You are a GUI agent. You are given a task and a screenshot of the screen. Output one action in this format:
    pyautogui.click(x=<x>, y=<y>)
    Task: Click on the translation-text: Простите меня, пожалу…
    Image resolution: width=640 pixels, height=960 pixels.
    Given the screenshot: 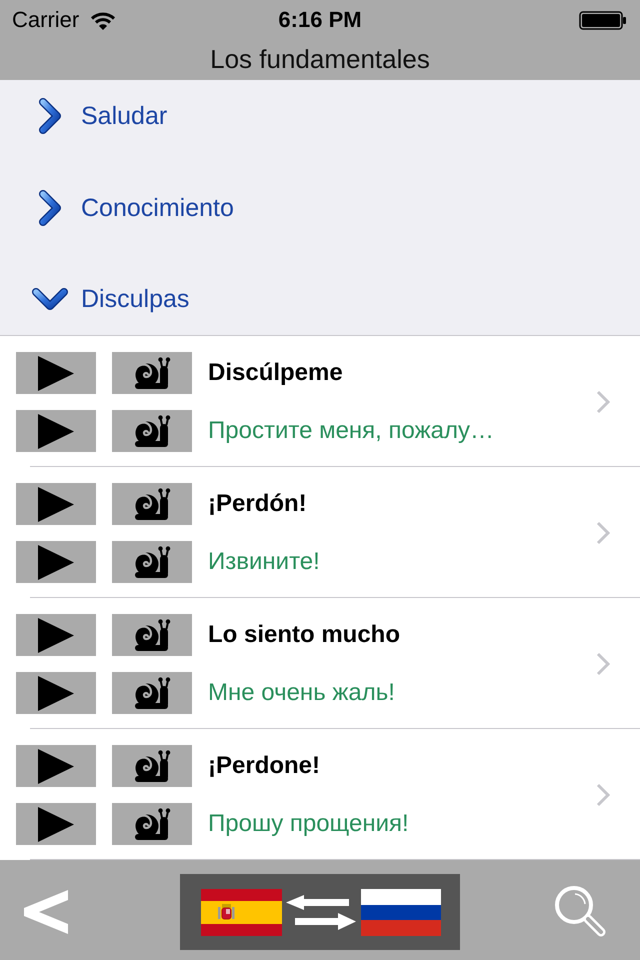 What is the action you would take?
    pyautogui.click(x=351, y=431)
    